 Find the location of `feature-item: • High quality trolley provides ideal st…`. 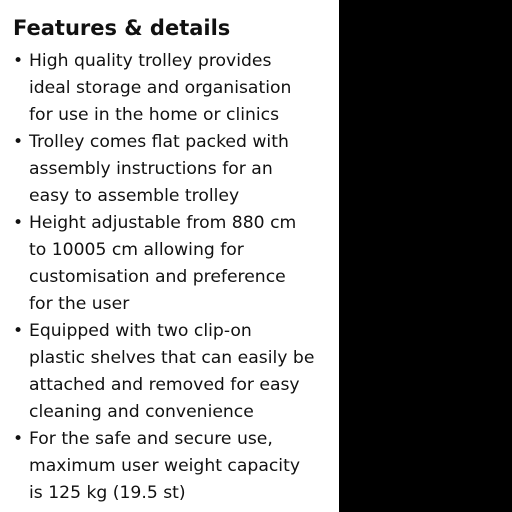

feature-item: • High quality trolley provides ideal st… is located at coordinates (163, 88).